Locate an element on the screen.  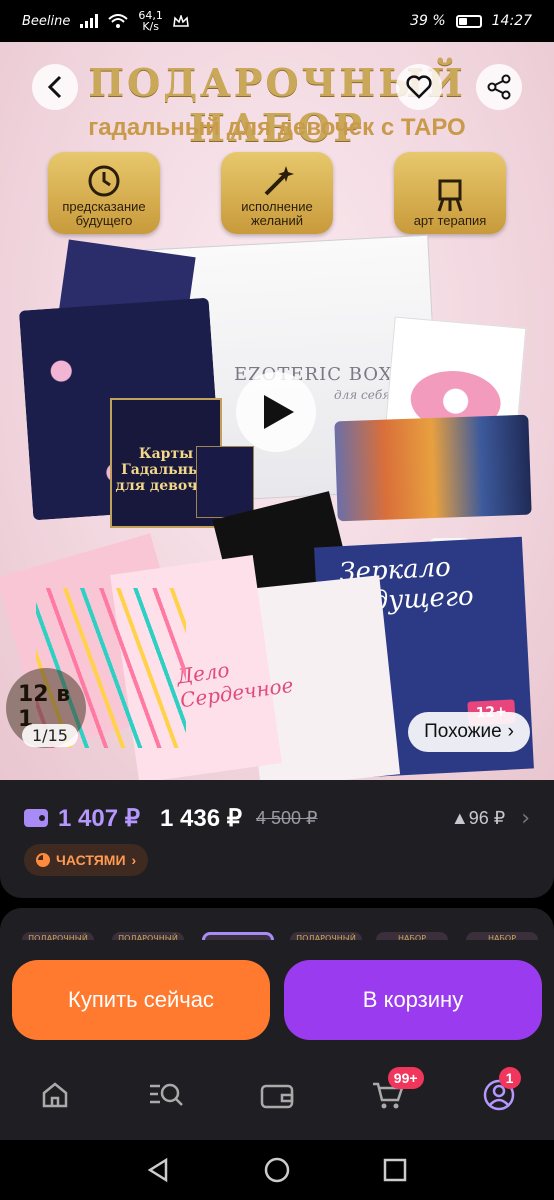
similar-products-button: Похожие › is located at coordinates (469, 732).